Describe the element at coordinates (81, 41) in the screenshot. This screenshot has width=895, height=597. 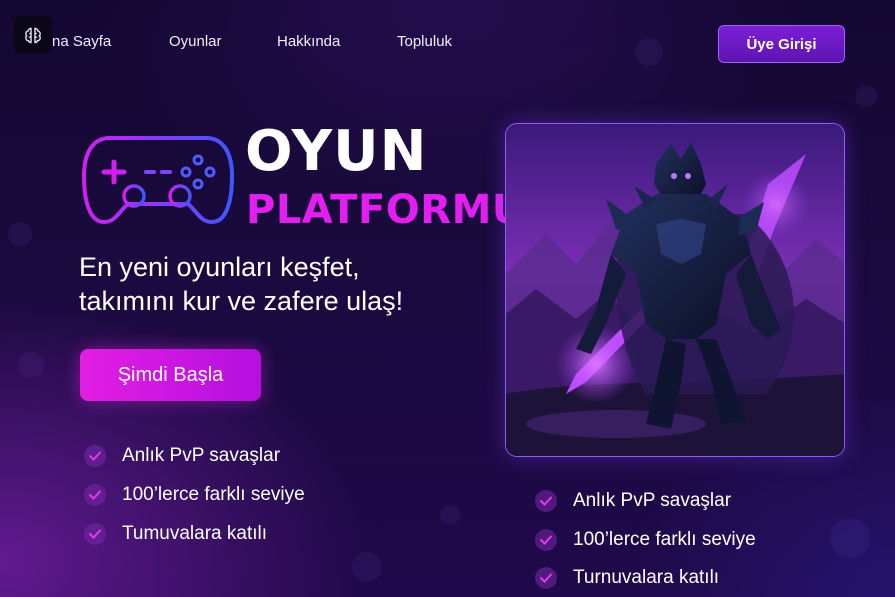
I see `nav-home-link: na Sayfa` at that location.